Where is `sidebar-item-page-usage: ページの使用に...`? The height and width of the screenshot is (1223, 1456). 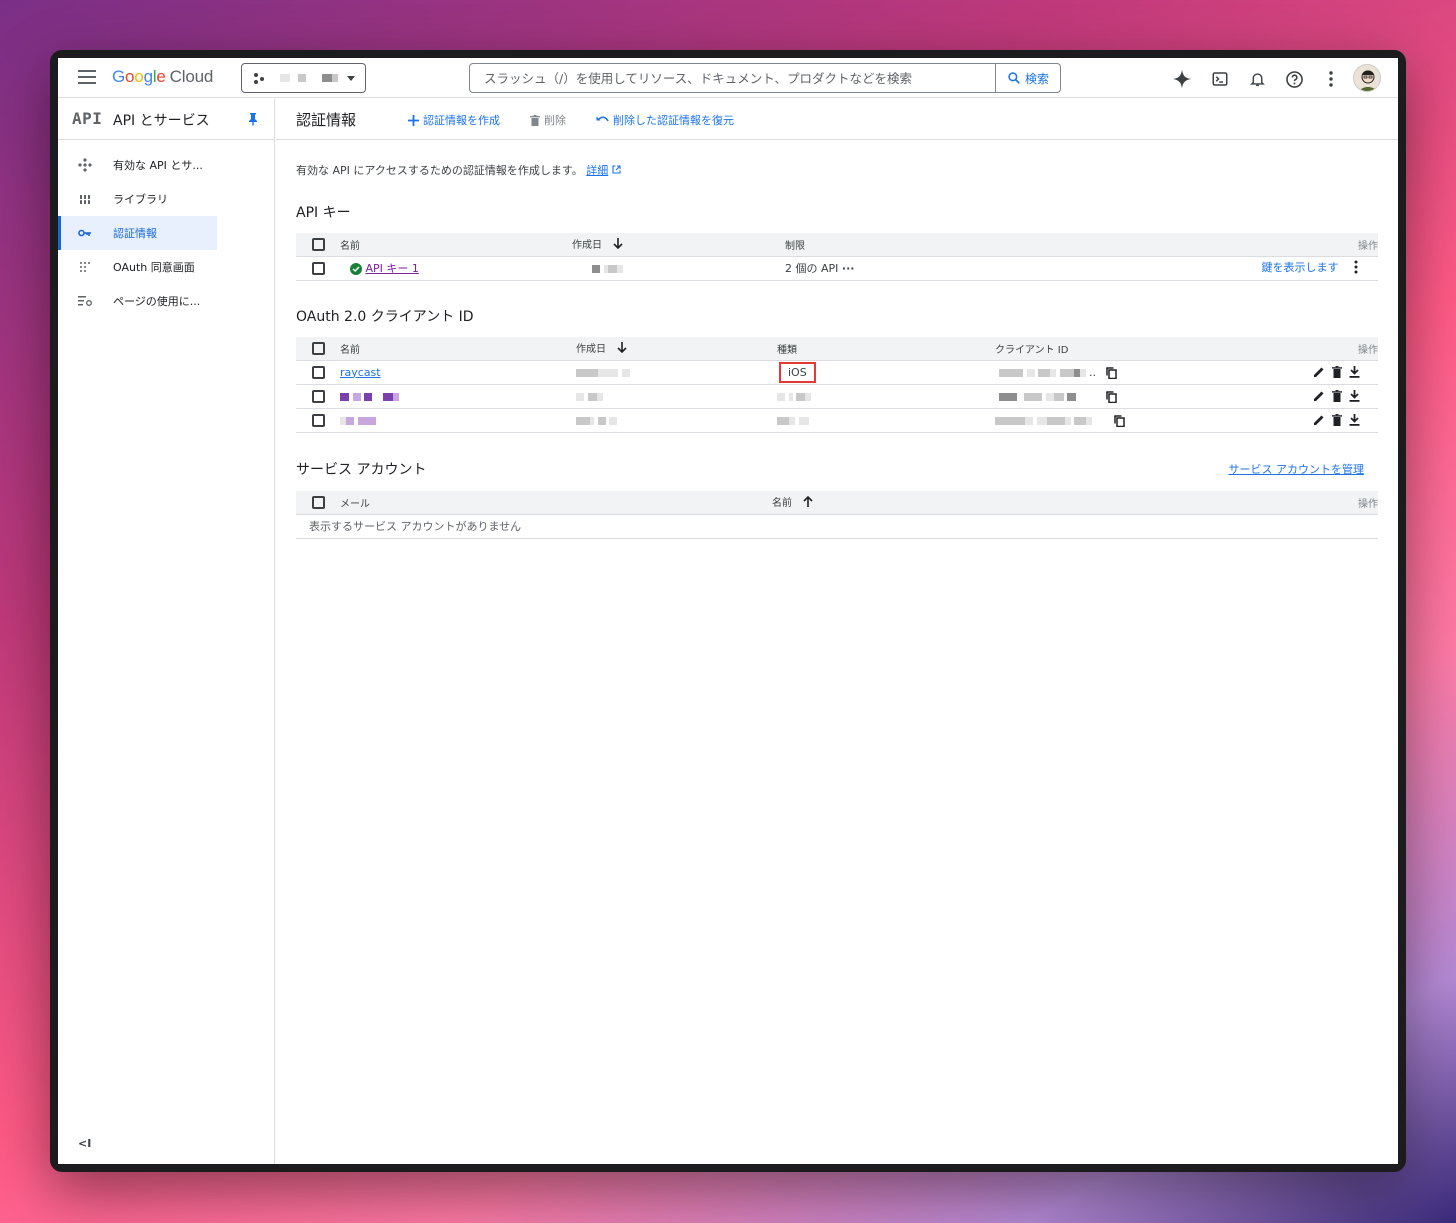
sidebar-item-page-usage: ページの使用に... is located at coordinates (137, 301).